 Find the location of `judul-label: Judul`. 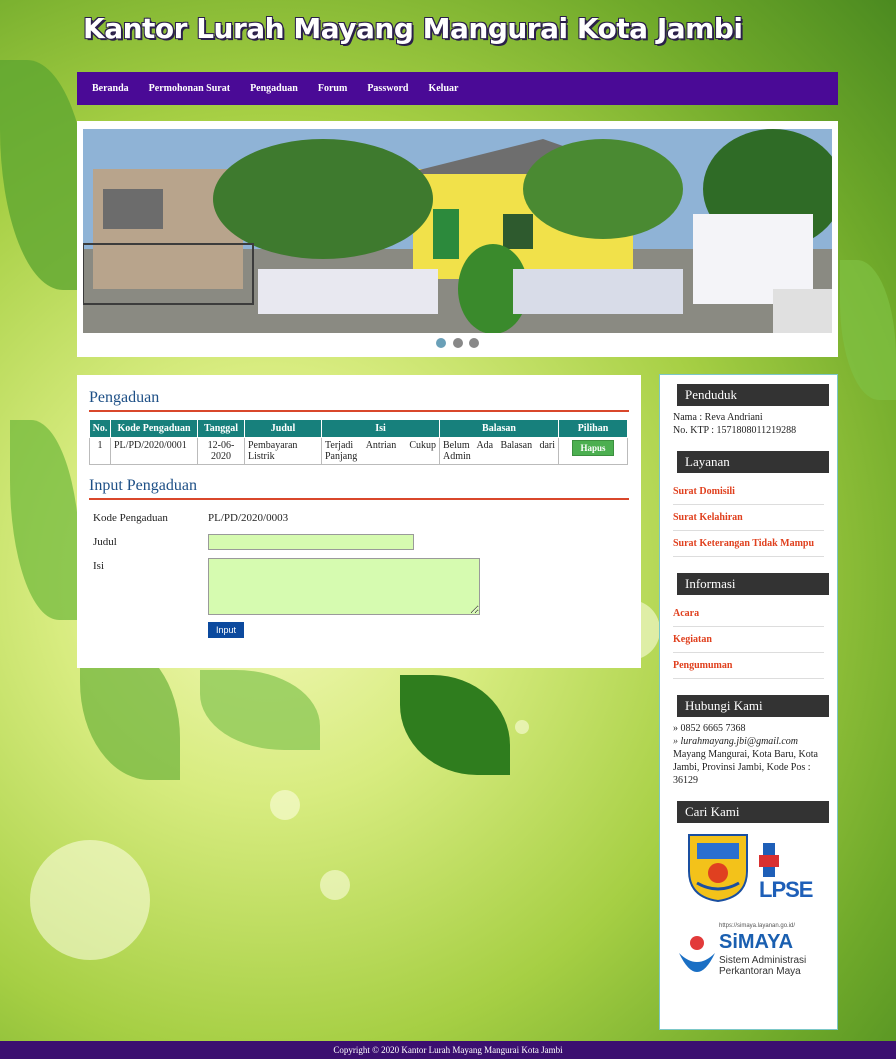

judul-label: Judul is located at coordinates (105, 542).